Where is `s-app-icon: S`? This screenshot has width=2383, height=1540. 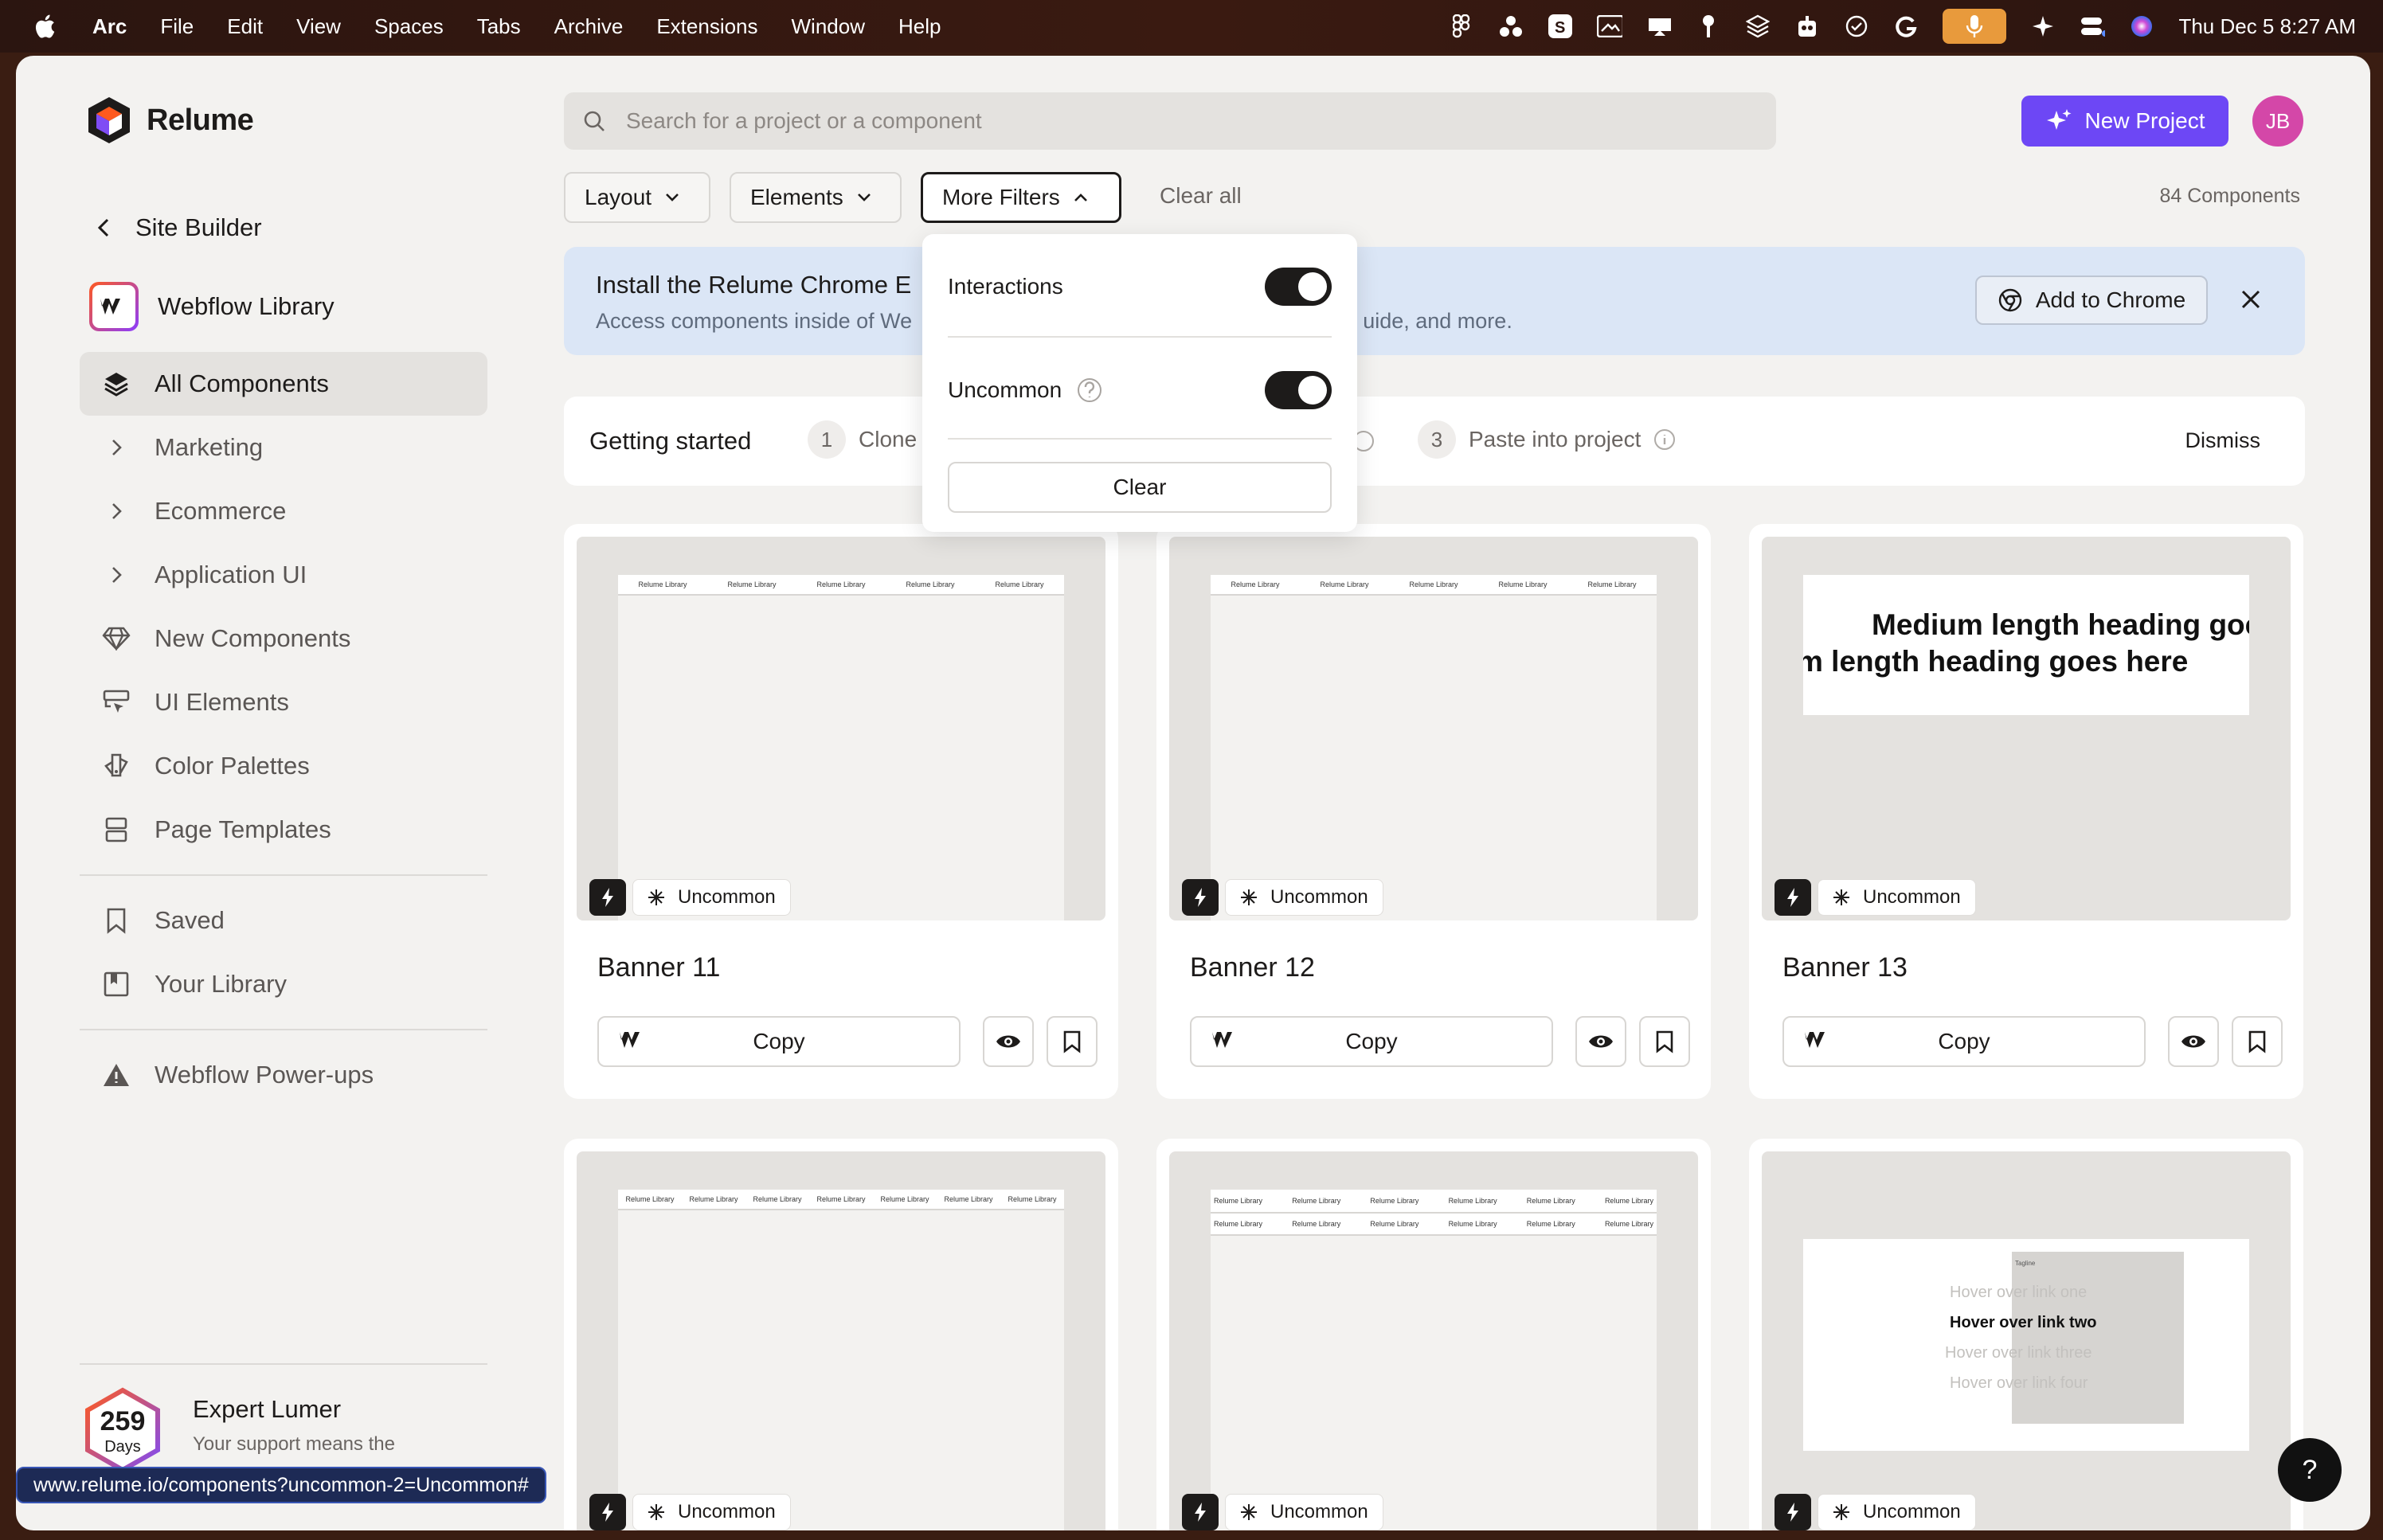
s-app-icon: S is located at coordinates (1560, 26).